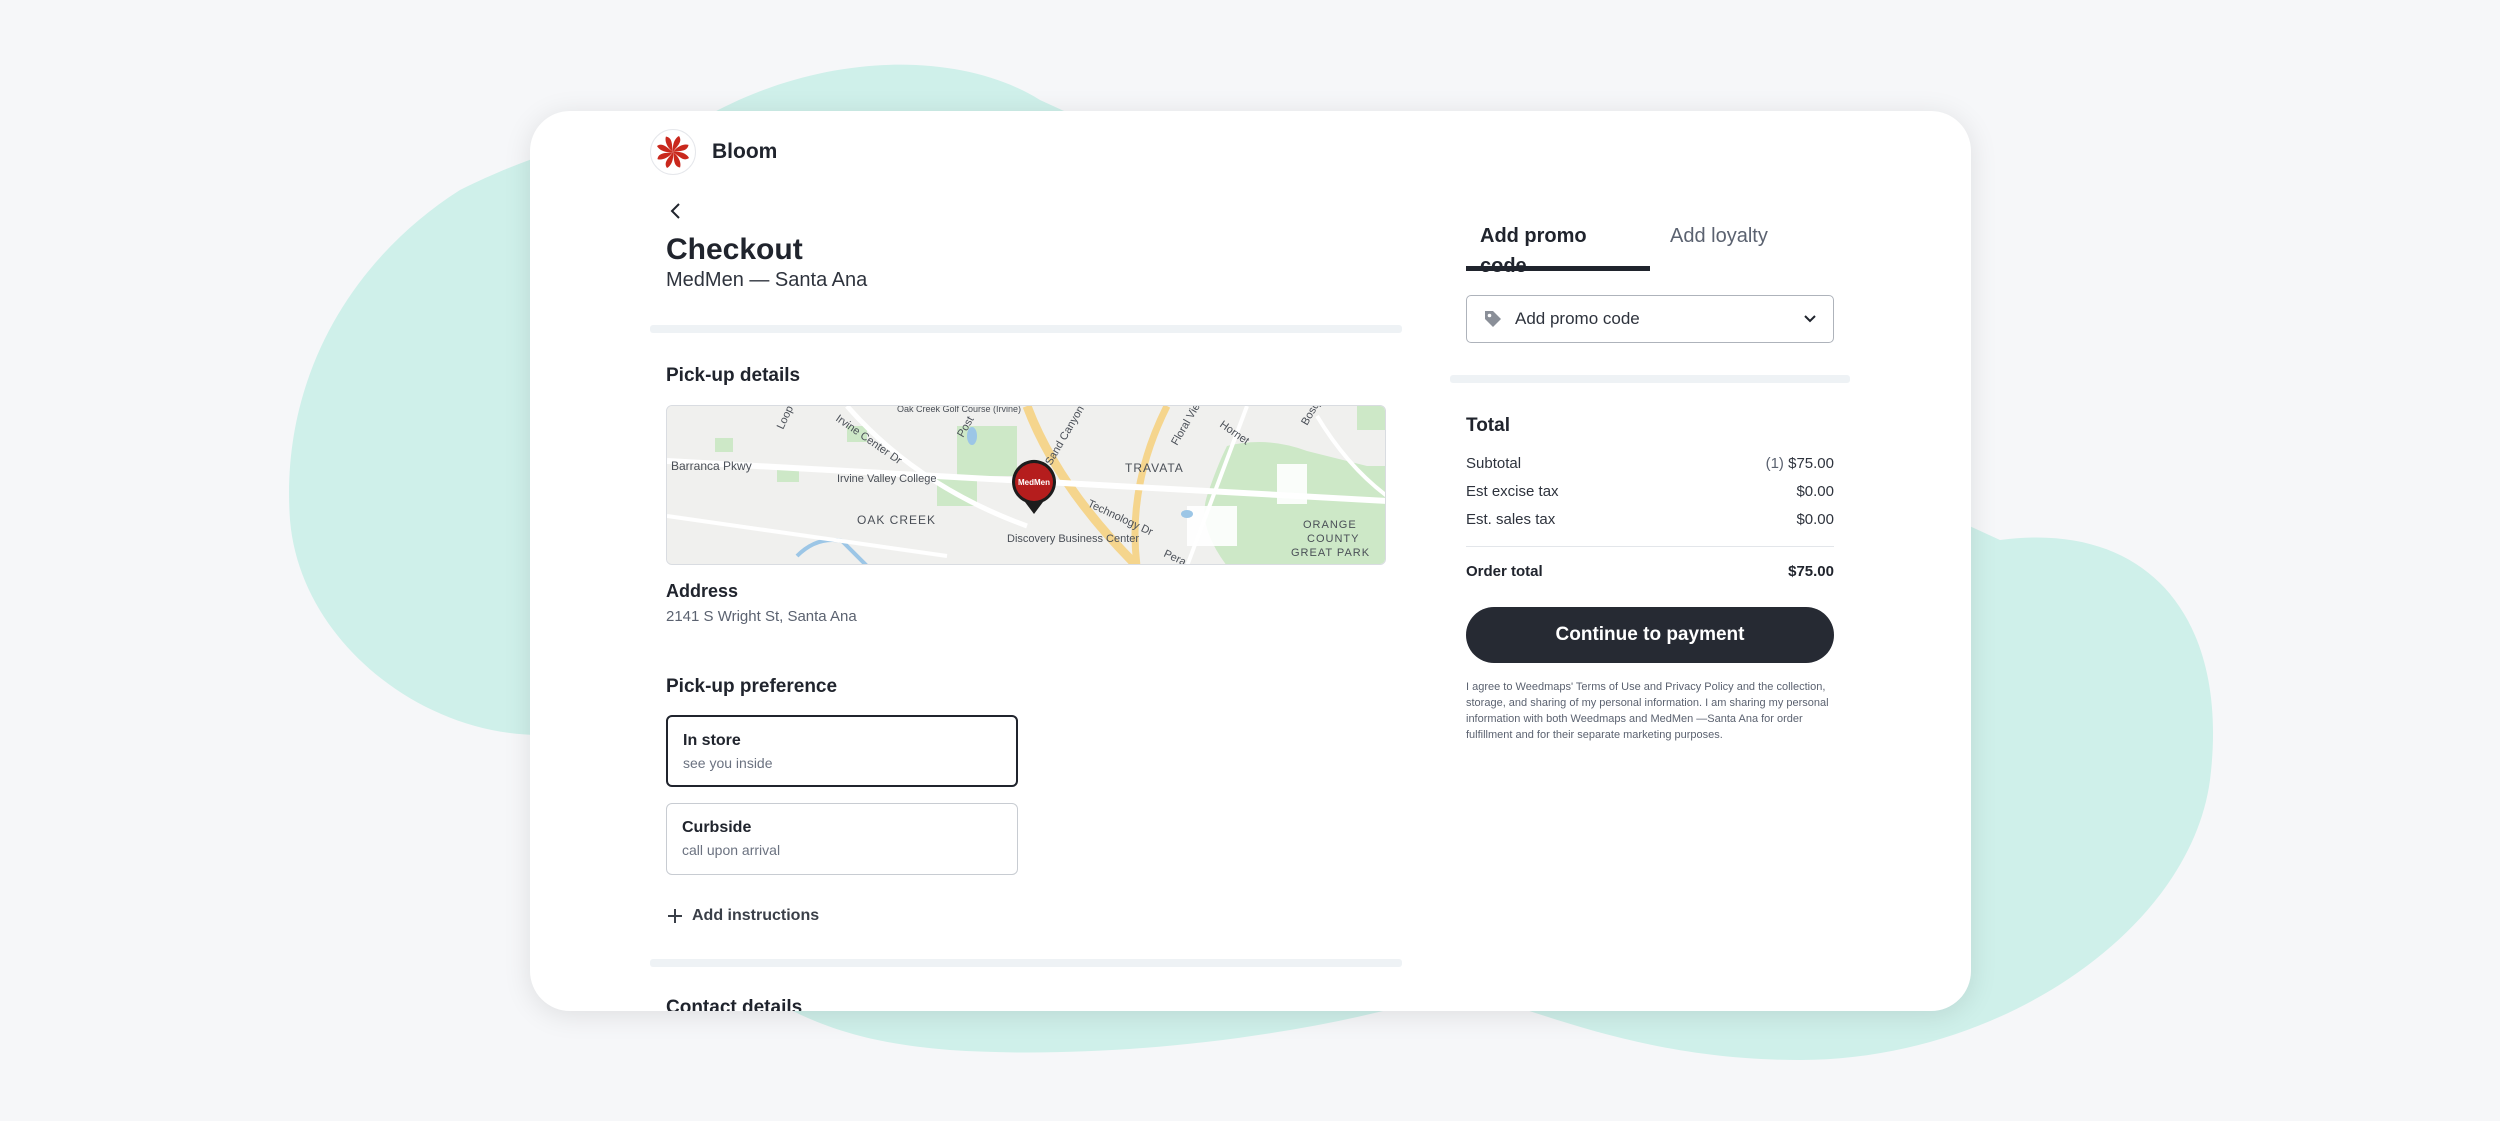 The width and height of the screenshot is (2500, 1121). Describe the element at coordinates (675, 916) in the screenshot. I see `plus-icon` at that location.